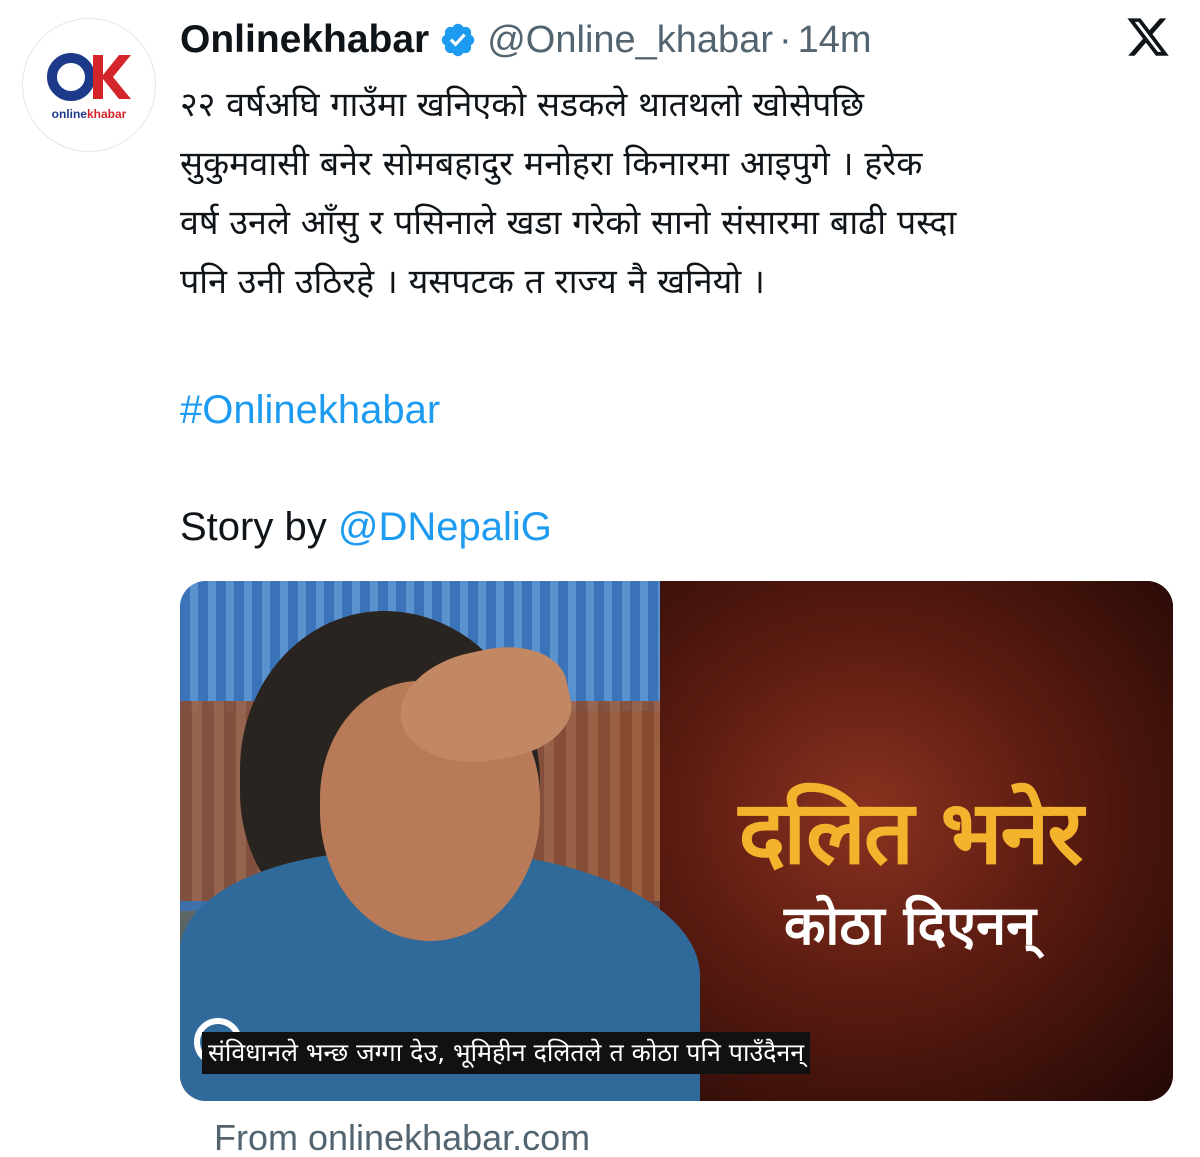  Describe the element at coordinates (304, 40) in the screenshot. I see `account-name: Onlinekhabar` at that location.